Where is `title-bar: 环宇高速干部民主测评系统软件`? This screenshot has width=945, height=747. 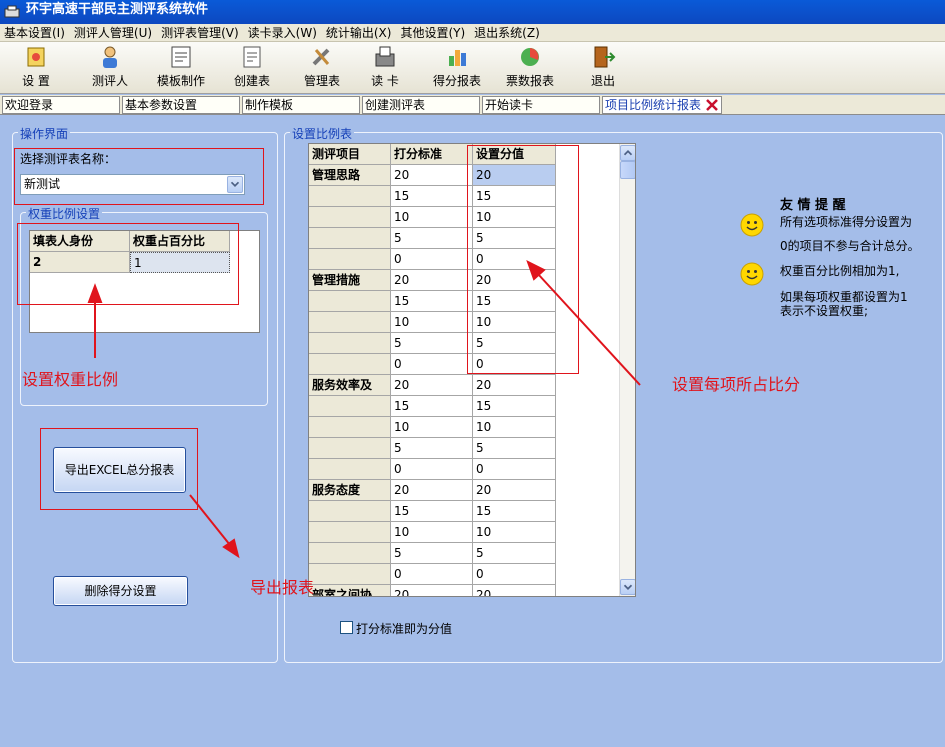
title-bar: 环宇高速干部民主测评系统软件 is located at coordinates (472, 12).